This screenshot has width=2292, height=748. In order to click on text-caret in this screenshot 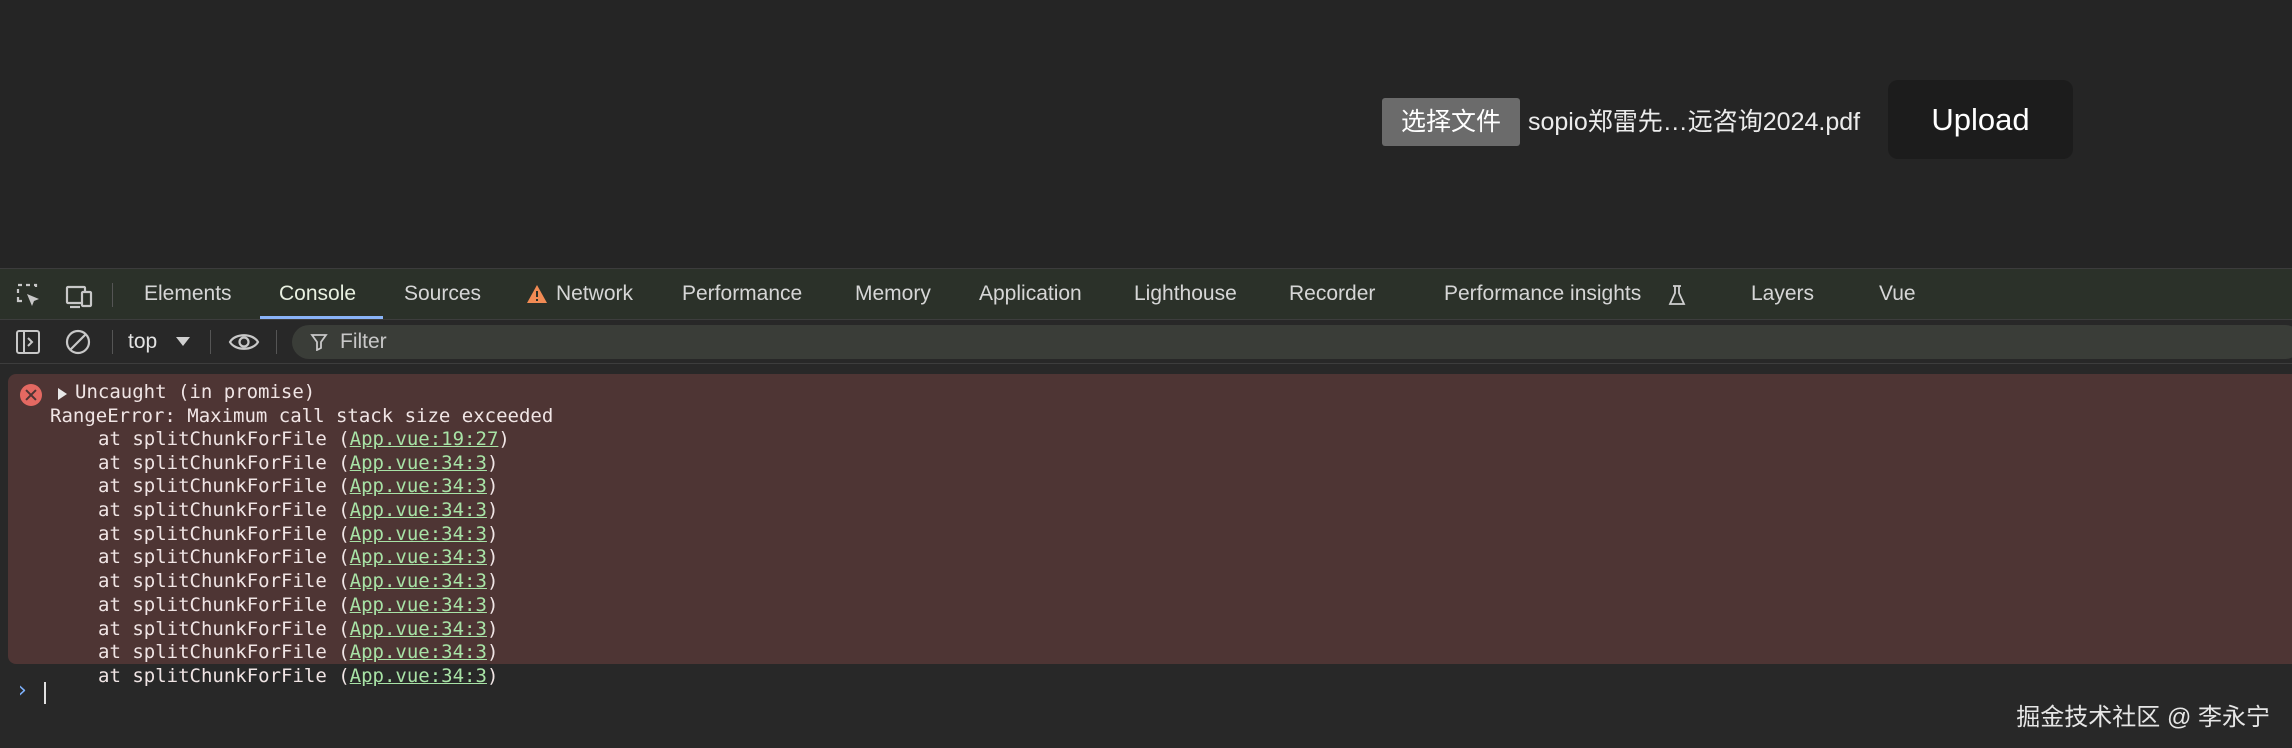, I will do `click(45, 693)`.